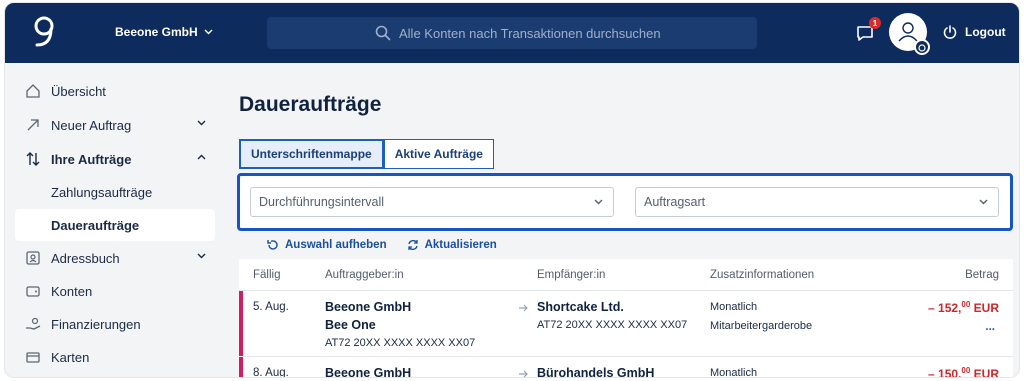  I want to click on row-amount: – 150,00 EUR, so click(963, 372).